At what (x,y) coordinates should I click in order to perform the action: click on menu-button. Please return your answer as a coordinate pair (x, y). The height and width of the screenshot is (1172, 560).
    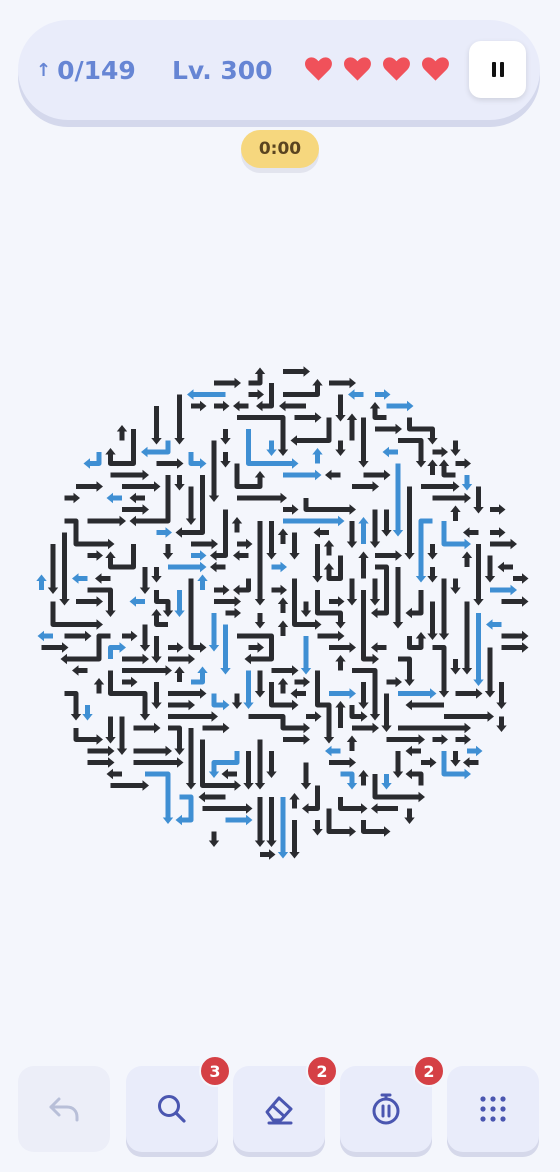
    Looking at the image, I should click on (493, 1109).